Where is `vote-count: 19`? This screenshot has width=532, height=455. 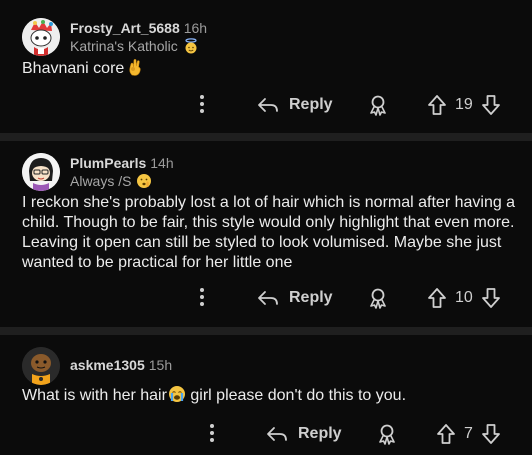 vote-count: 19 is located at coordinates (464, 104).